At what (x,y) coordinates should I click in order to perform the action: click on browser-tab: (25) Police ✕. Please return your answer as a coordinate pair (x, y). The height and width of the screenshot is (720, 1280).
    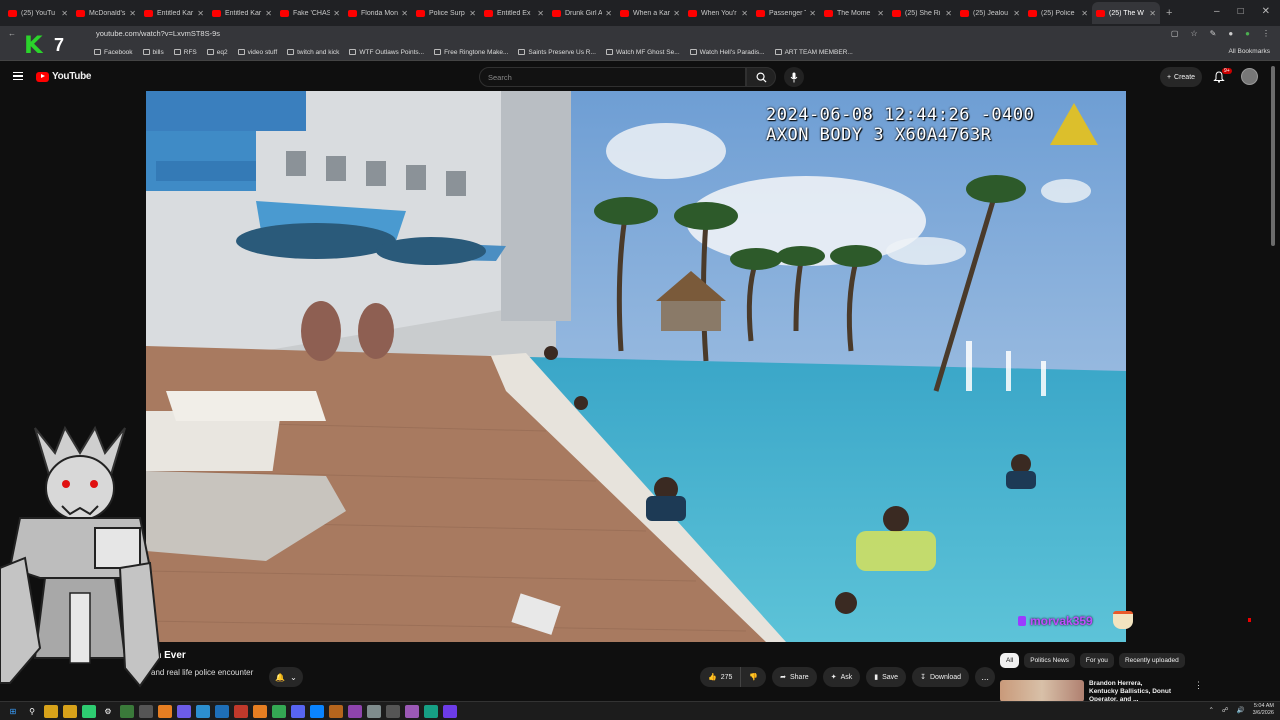
    Looking at the image, I should click on (1058, 13).